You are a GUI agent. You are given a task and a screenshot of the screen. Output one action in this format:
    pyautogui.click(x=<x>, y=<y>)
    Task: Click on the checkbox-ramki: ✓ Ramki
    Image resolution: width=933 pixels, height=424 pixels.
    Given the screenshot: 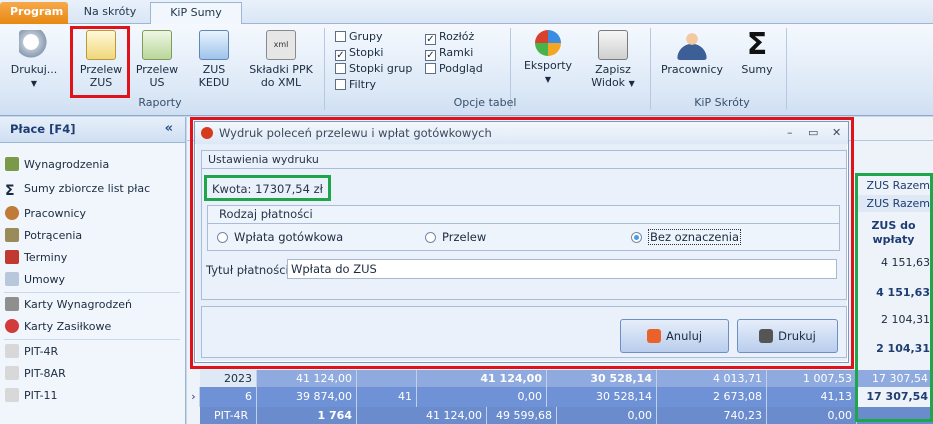 What is the action you would take?
    pyautogui.click(x=449, y=53)
    